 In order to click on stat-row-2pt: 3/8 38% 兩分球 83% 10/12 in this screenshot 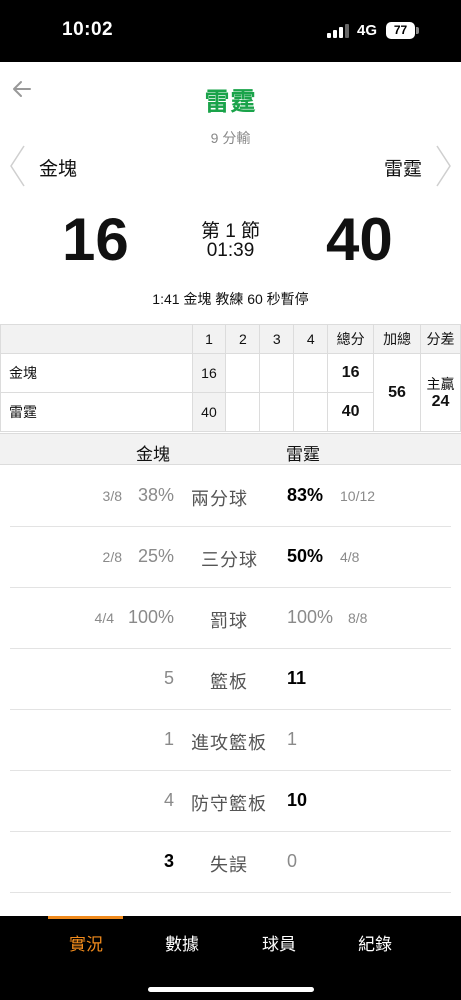, I will do `click(230, 496)`.